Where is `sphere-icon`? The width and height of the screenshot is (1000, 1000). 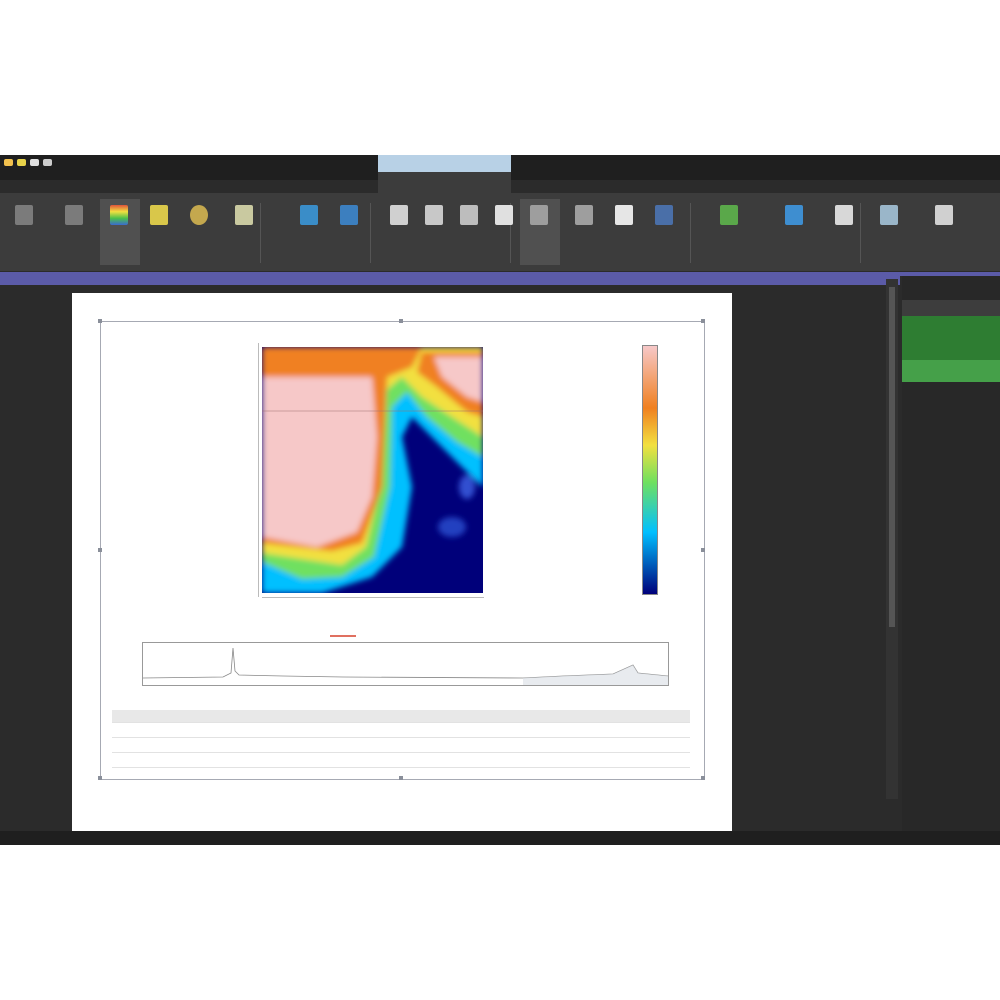 sphere-icon is located at coordinates (199, 215).